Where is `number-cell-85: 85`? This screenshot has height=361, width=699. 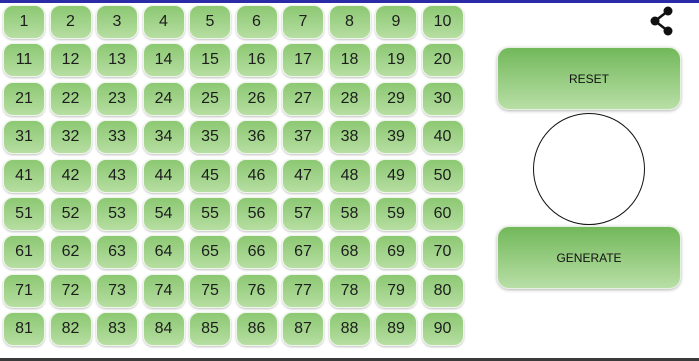
number-cell-85: 85 is located at coordinates (210, 329).